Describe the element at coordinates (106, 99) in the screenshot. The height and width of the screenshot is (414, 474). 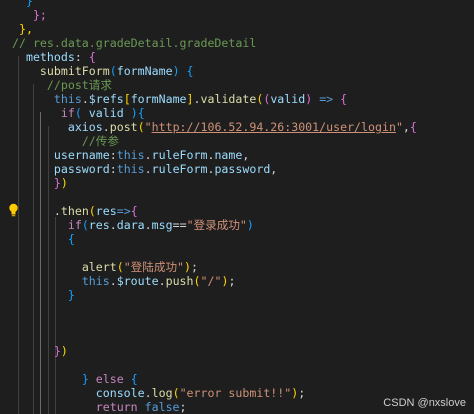
I see `code-token: $refs` at that location.